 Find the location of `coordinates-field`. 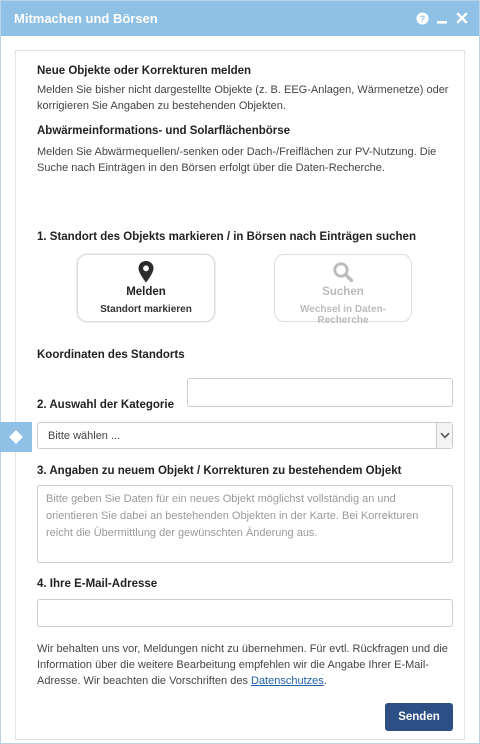

coordinates-field is located at coordinates (320, 392).